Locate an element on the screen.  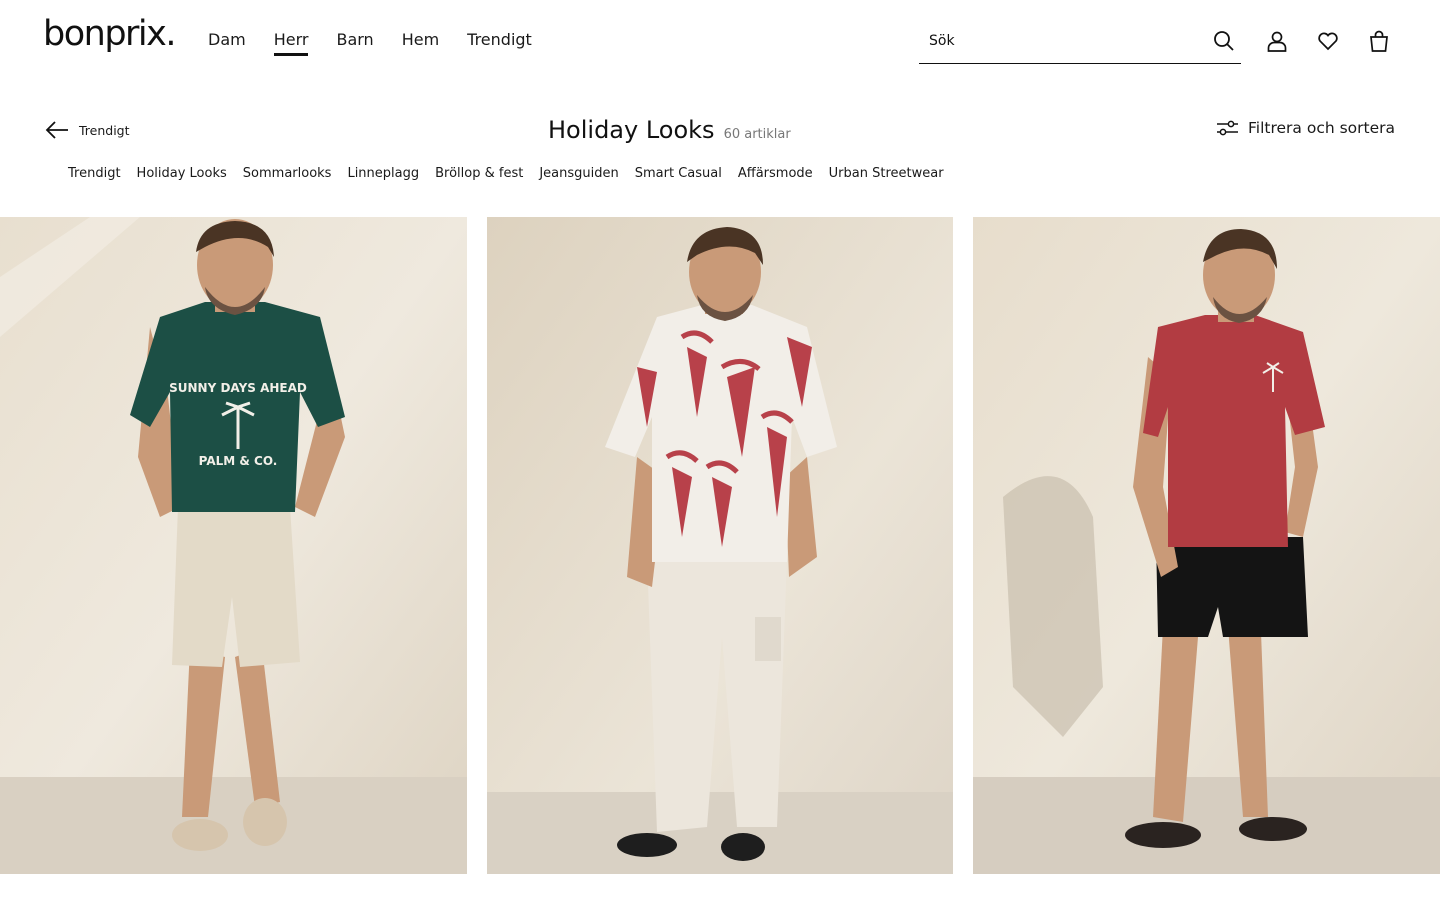
page-heading: Holiday Looks 60 artiklar is located at coordinates (669, 130).